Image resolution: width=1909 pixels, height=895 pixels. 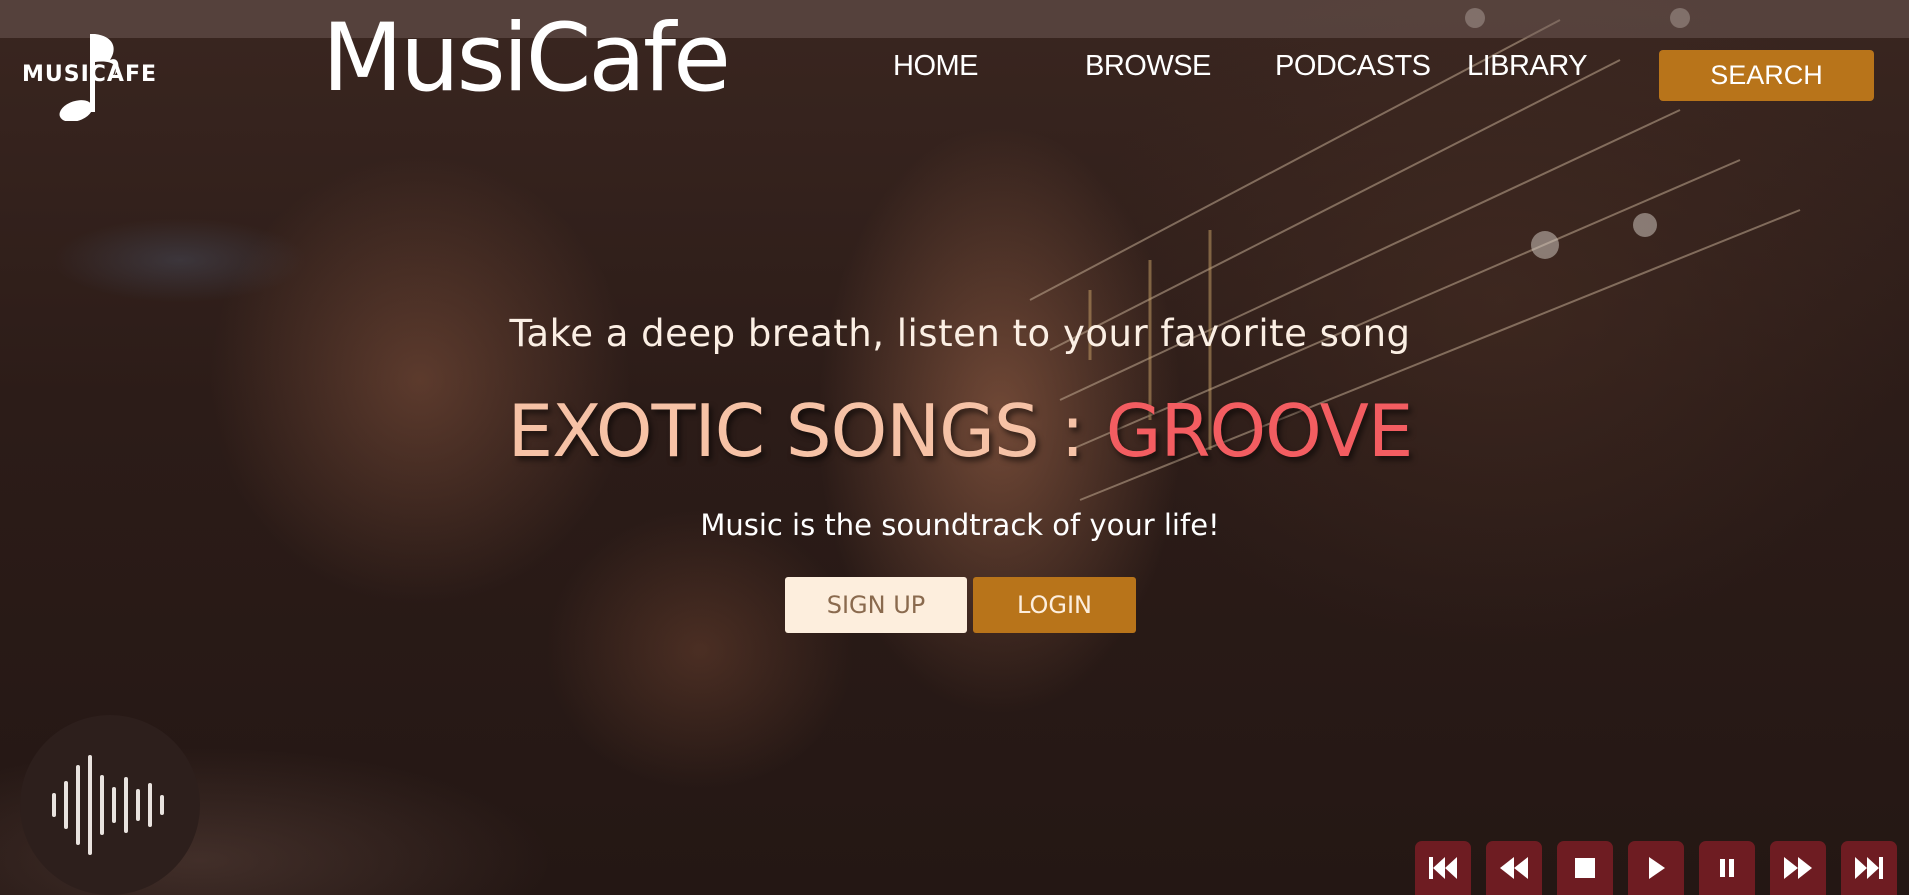 I want to click on headline-part1: EXOTIC SONGS :, so click(x=806, y=431).